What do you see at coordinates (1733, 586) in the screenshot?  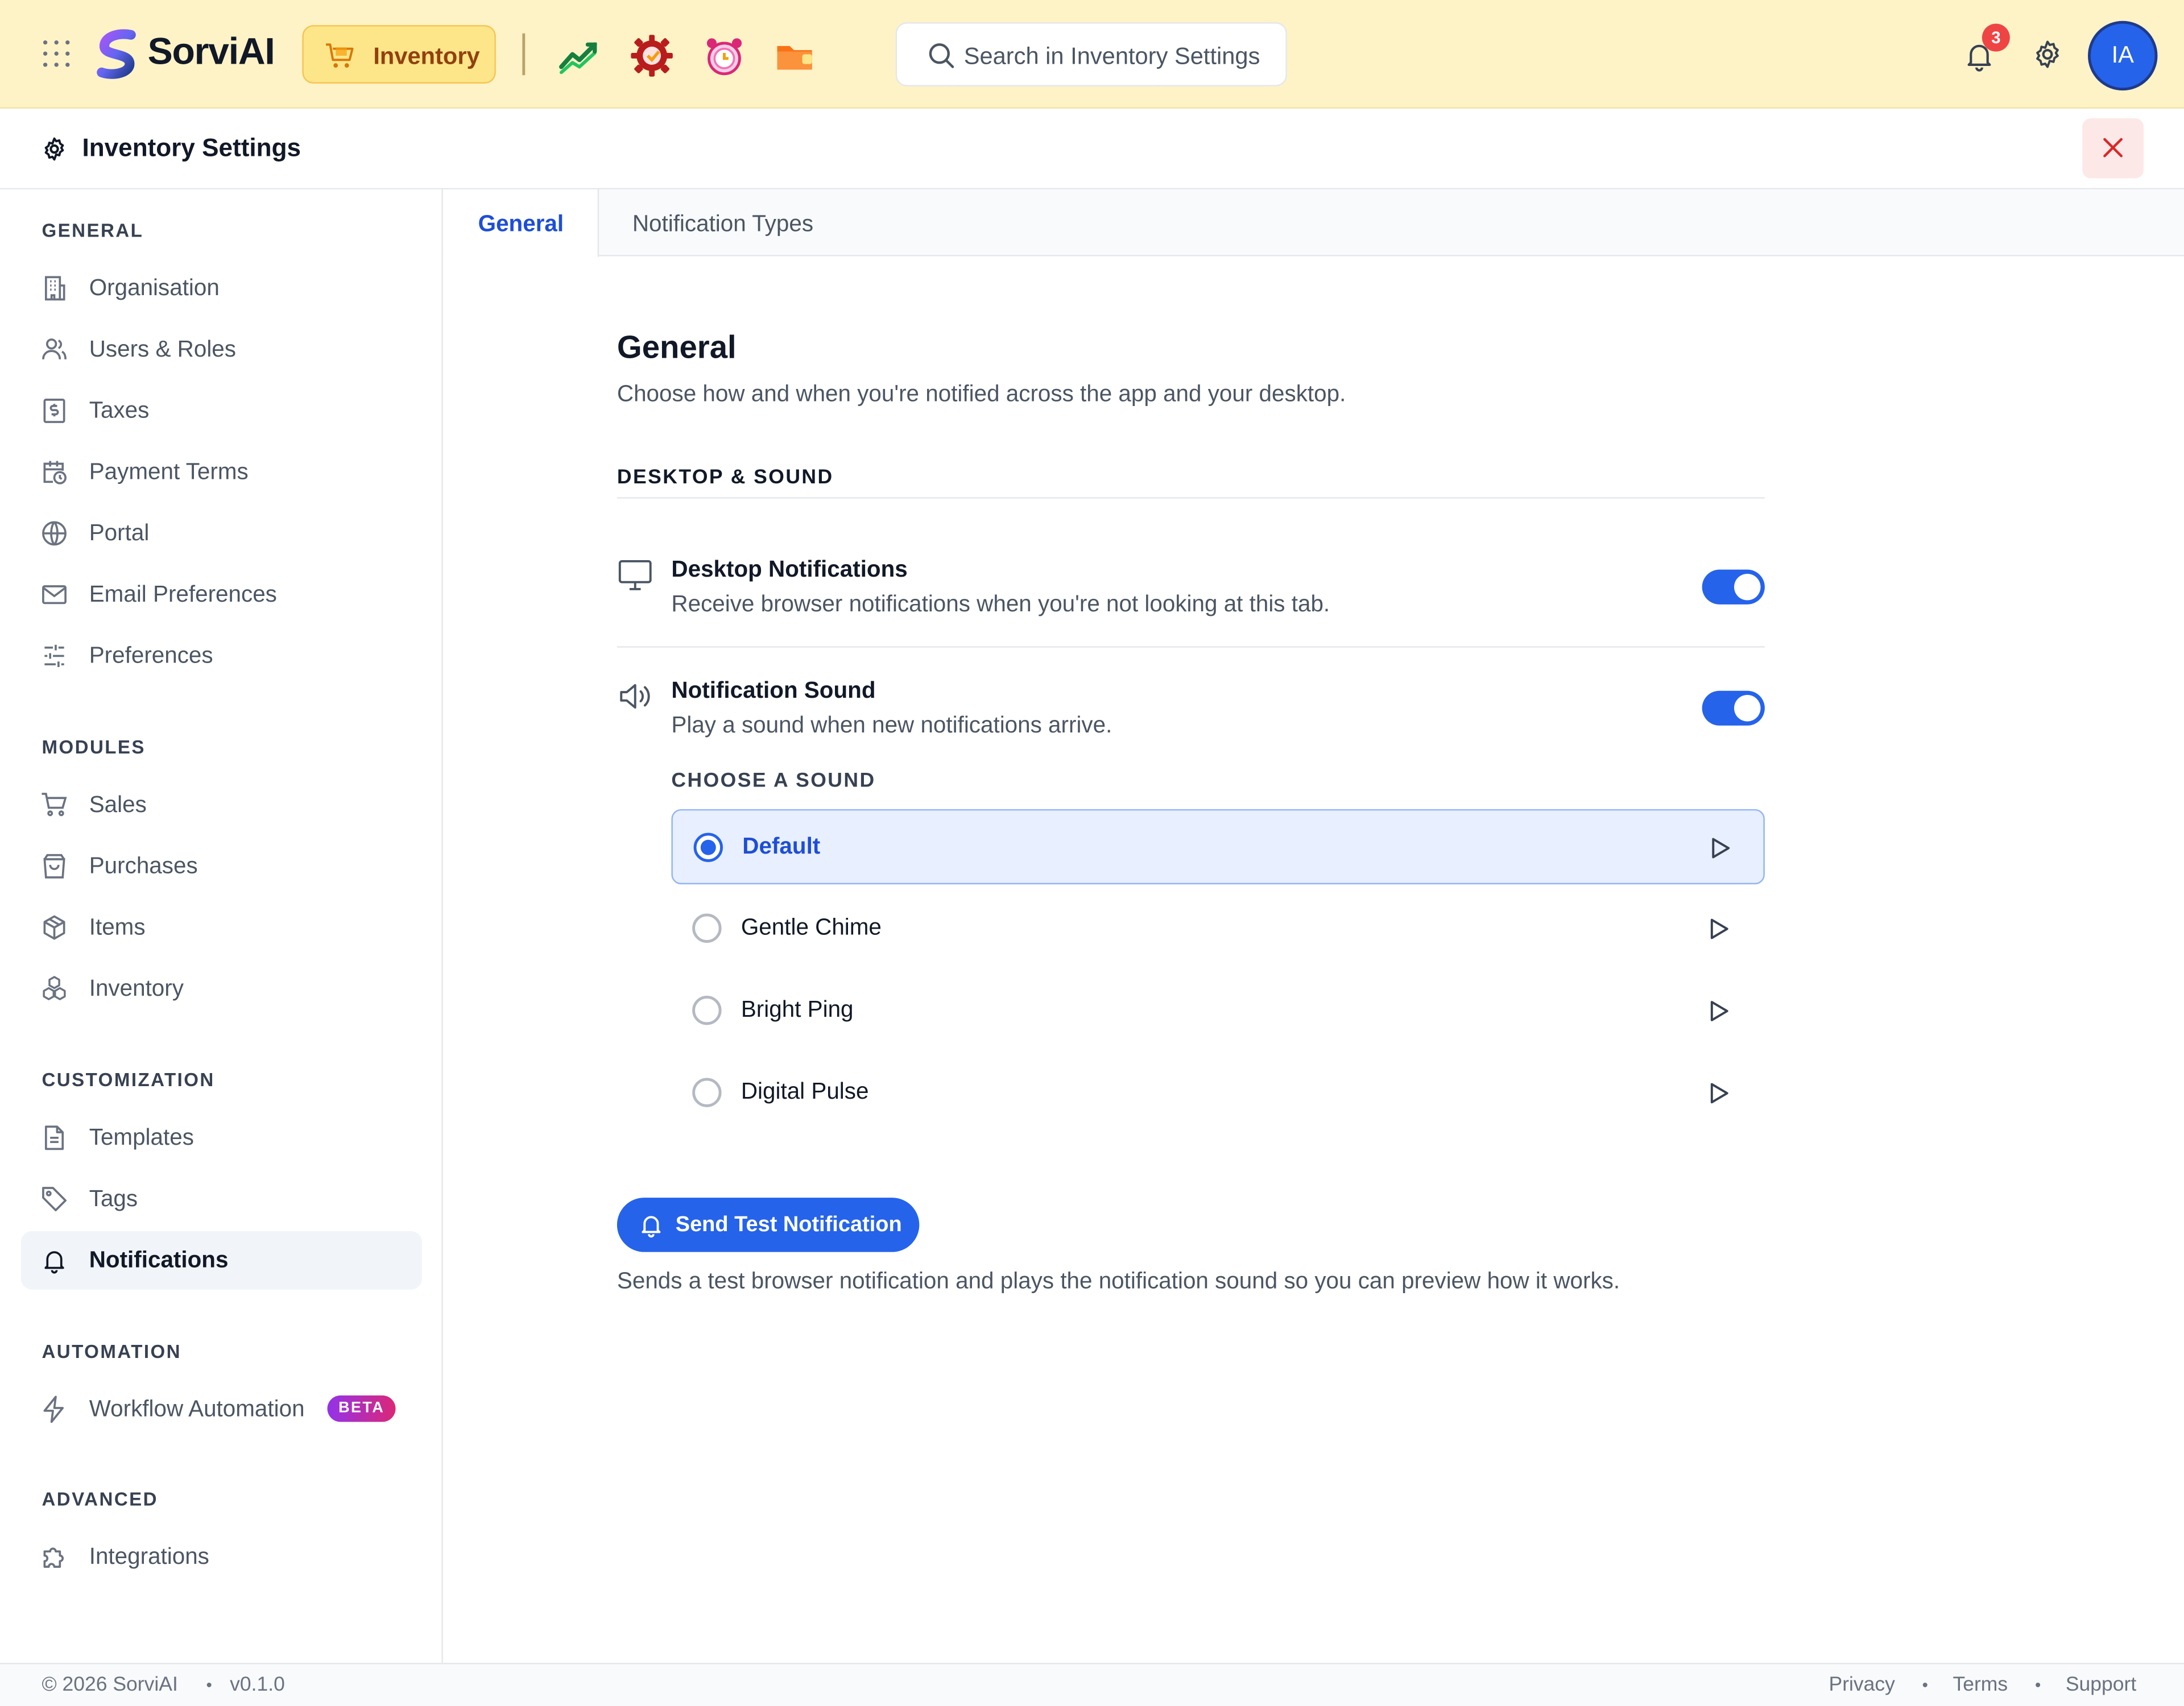 I see `desktop-notifications-toggle` at bounding box center [1733, 586].